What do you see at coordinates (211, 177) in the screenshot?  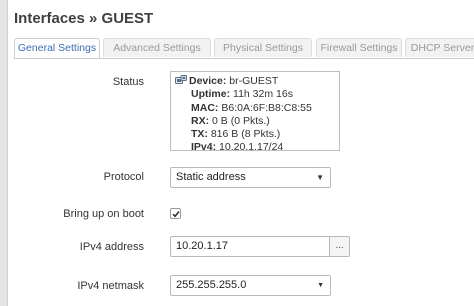 I see `protocol-select-value: Static address` at bounding box center [211, 177].